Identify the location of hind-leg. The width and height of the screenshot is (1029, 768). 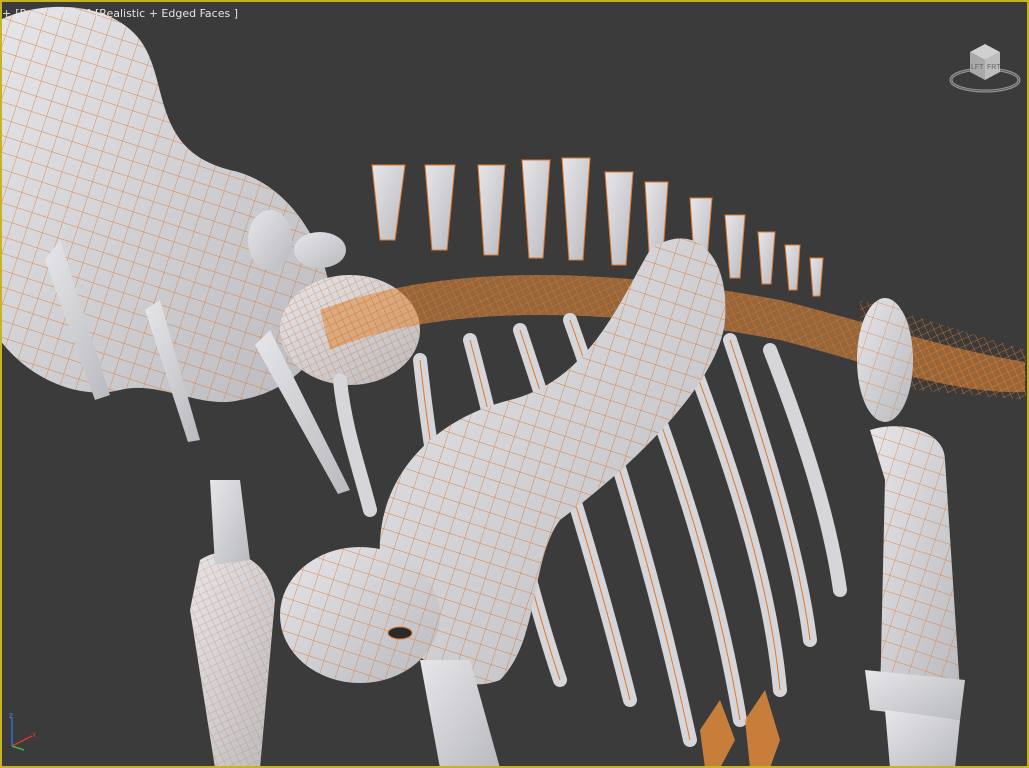
(915, 597).